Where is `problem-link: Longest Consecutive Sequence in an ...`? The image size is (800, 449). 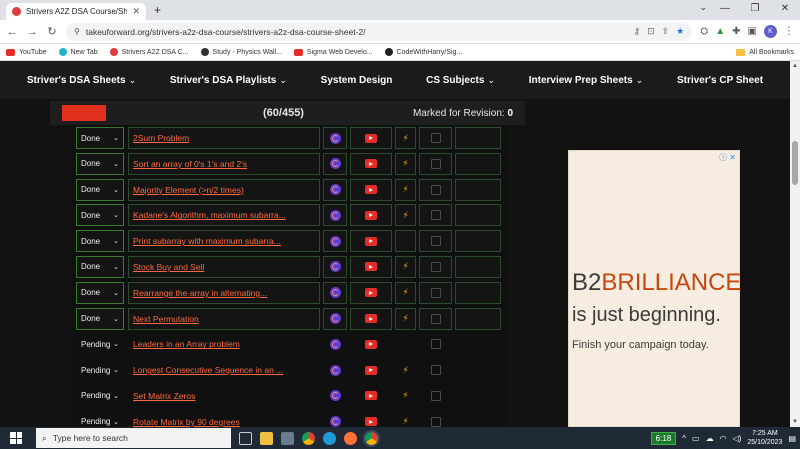
problem-link: Longest Consecutive Sequence in an ... is located at coordinates (224, 370).